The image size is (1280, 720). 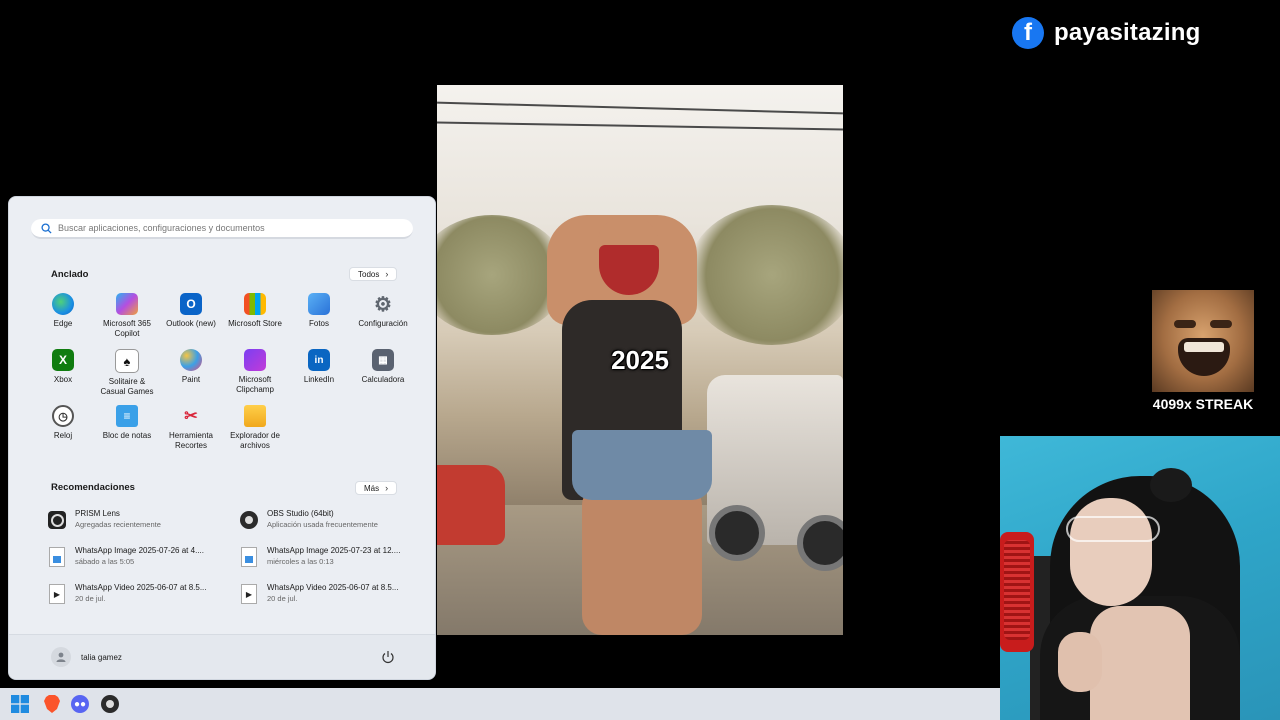 I want to click on user-icon, so click(x=61, y=657).